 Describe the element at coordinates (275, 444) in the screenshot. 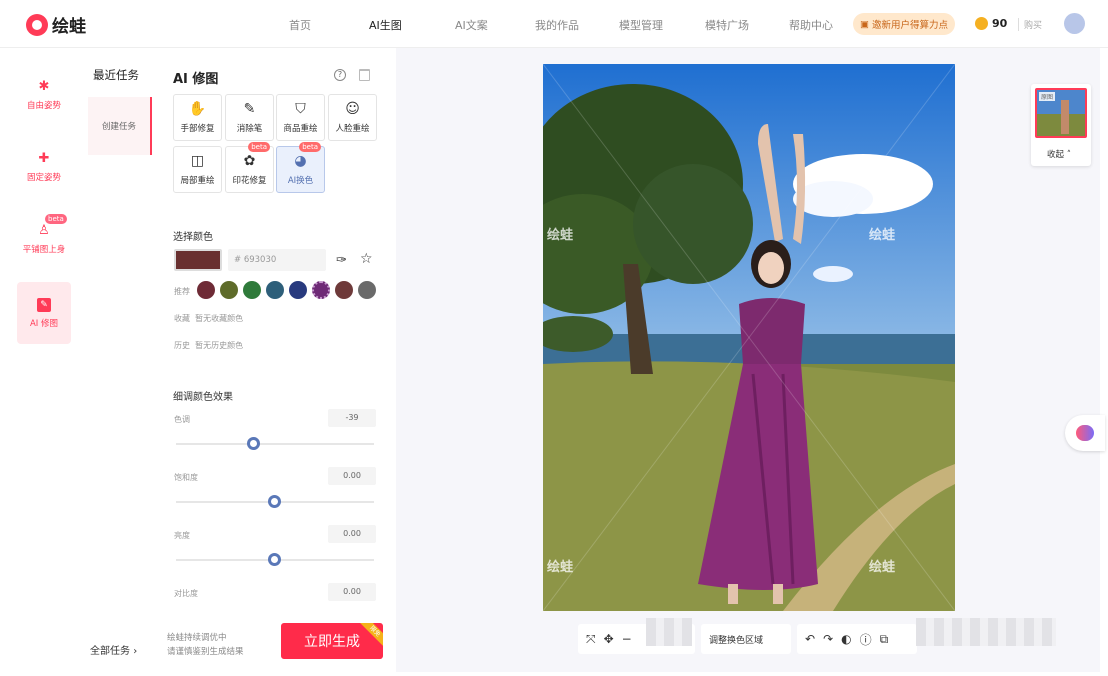

I see `hue-slider-track` at that location.